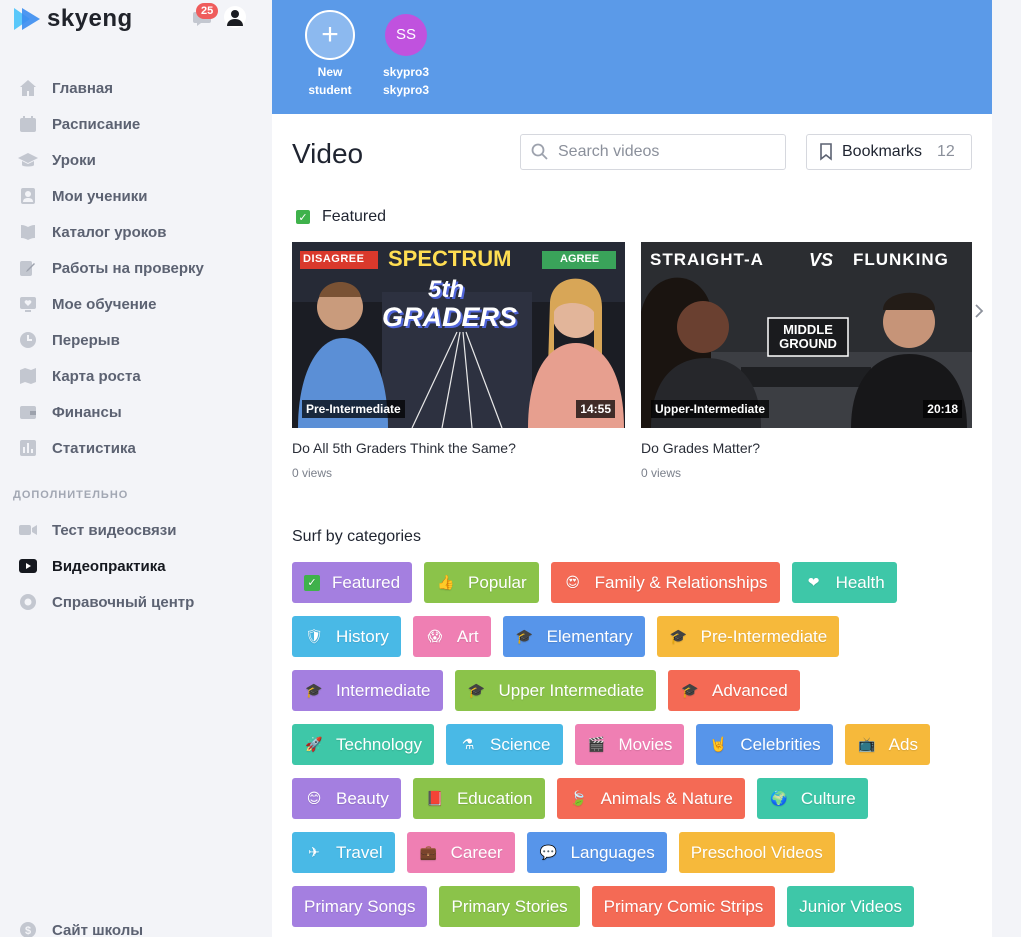 The image size is (1021, 937). Describe the element at coordinates (580, 259) in the screenshot. I see `thumb-tag-right: AGREE` at that location.